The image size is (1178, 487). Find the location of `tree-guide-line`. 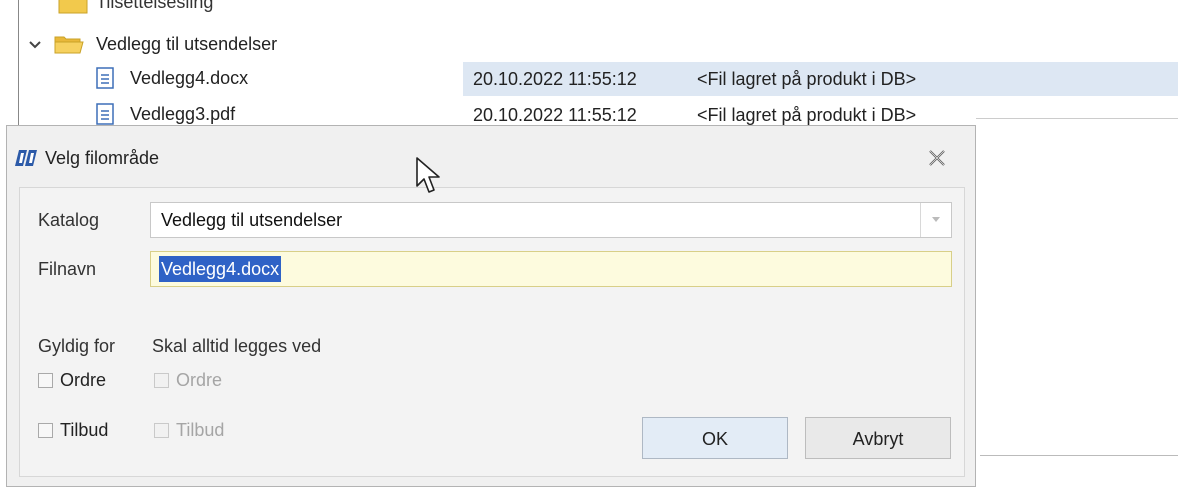

tree-guide-line is located at coordinates (18, 65).